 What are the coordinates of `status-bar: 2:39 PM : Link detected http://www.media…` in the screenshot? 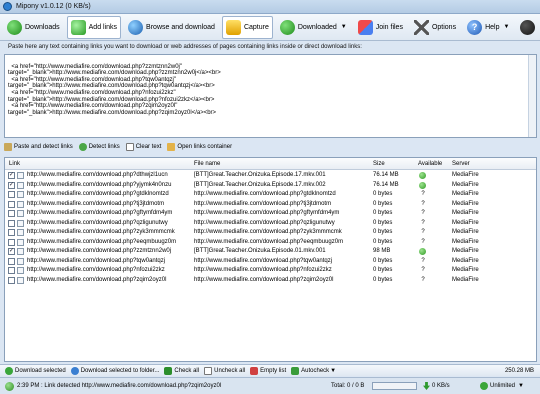 It's located at (270, 385).